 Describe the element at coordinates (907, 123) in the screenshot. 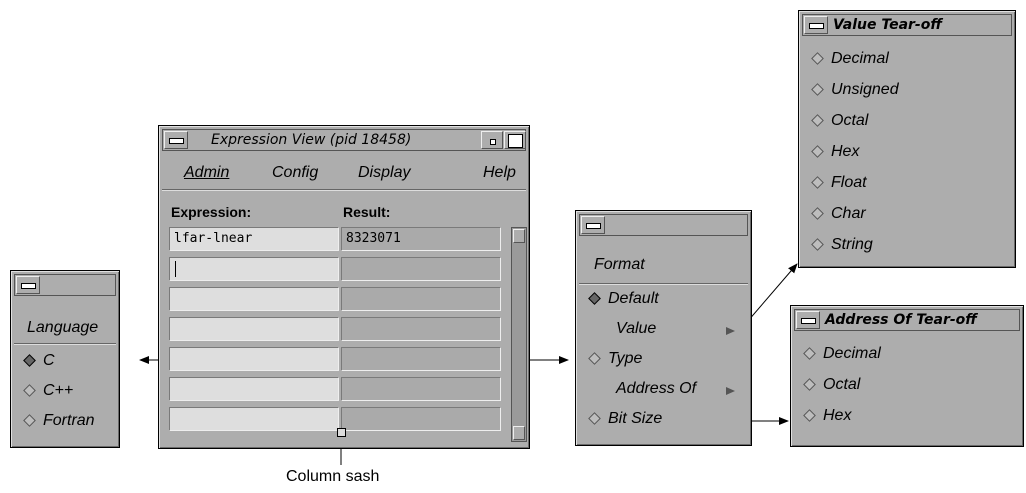

I see `value-item: Octal` at that location.